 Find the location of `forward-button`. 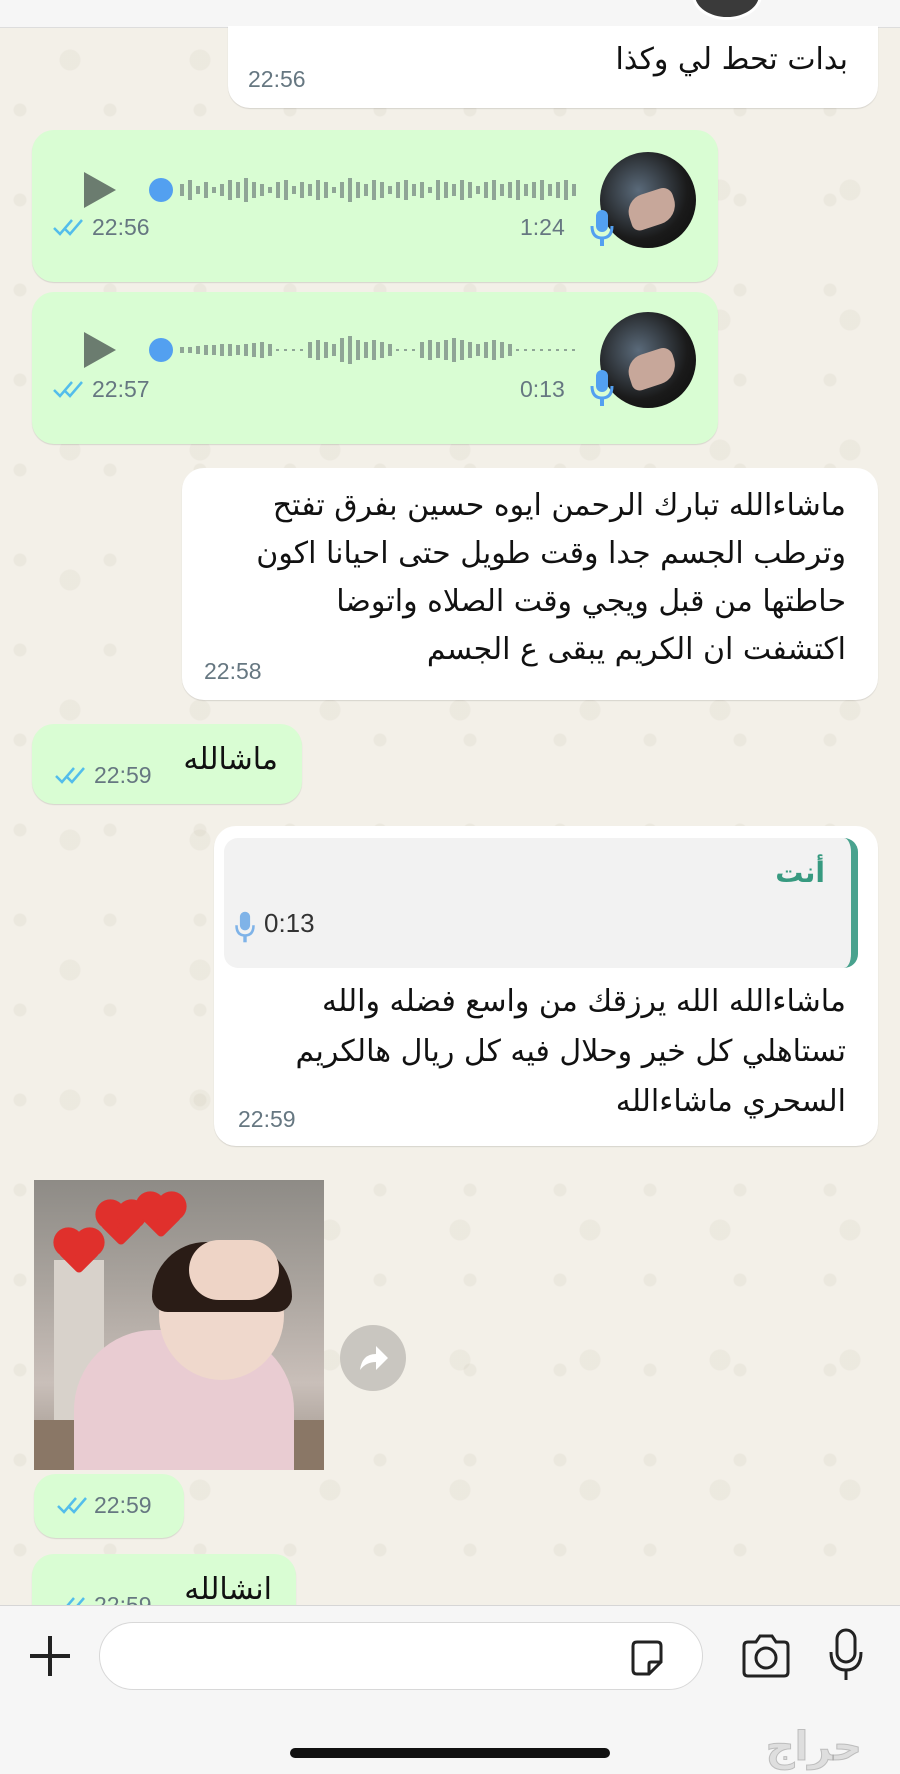

forward-button is located at coordinates (373, 1358).